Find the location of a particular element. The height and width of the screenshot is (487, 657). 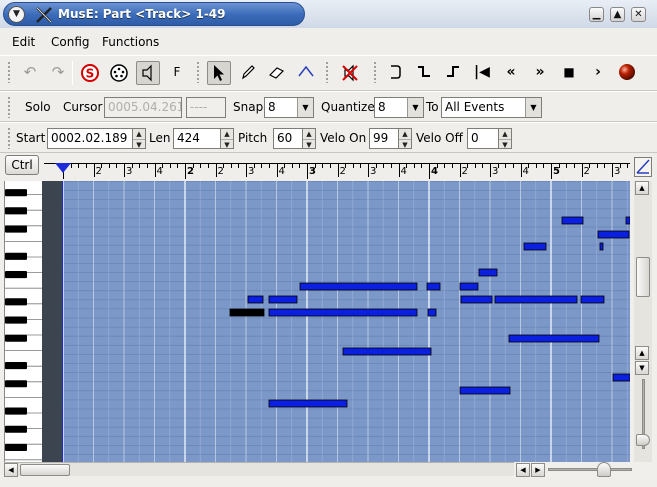

record-icon is located at coordinates (627, 73).